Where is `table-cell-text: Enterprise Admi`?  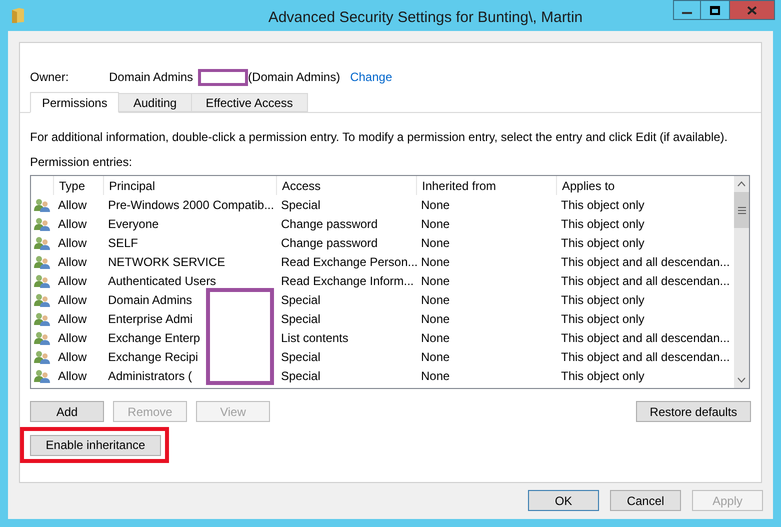
table-cell-text: Enterprise Admi is located at coordinates (150, 319).